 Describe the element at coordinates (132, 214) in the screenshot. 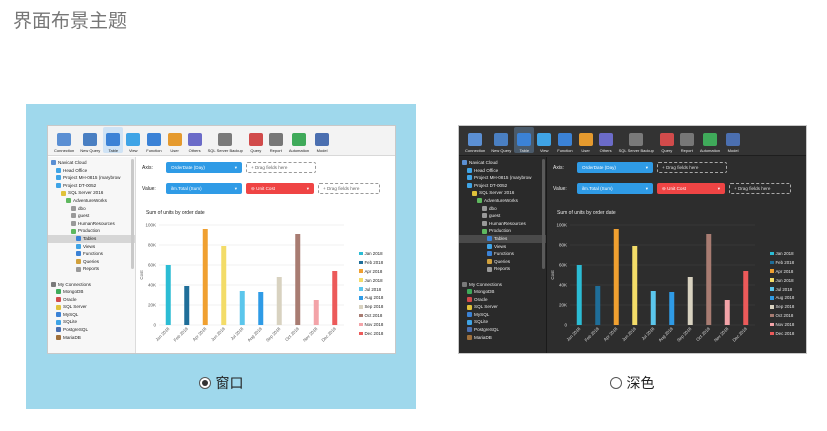

I see `sidebar-scrollbar` at that location.